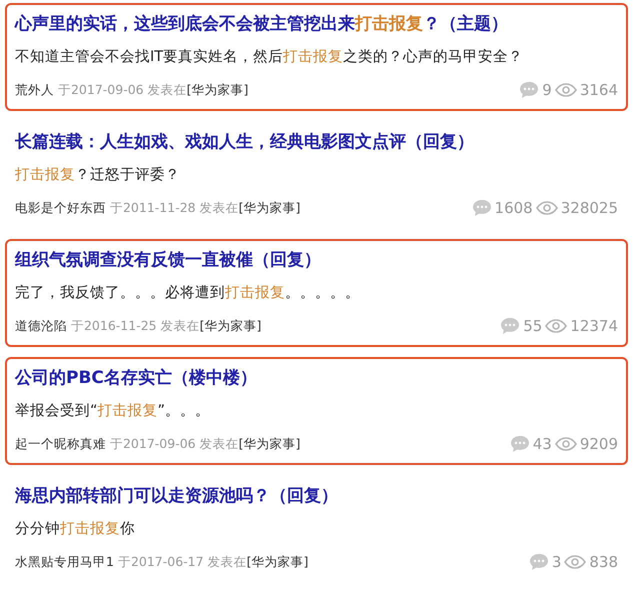  Describe the element at coordinates (157, 208) in the screenshot. I see `post-meta: 电影是个好东西 于2011-11-28 发表在[华为家事]` at that location.